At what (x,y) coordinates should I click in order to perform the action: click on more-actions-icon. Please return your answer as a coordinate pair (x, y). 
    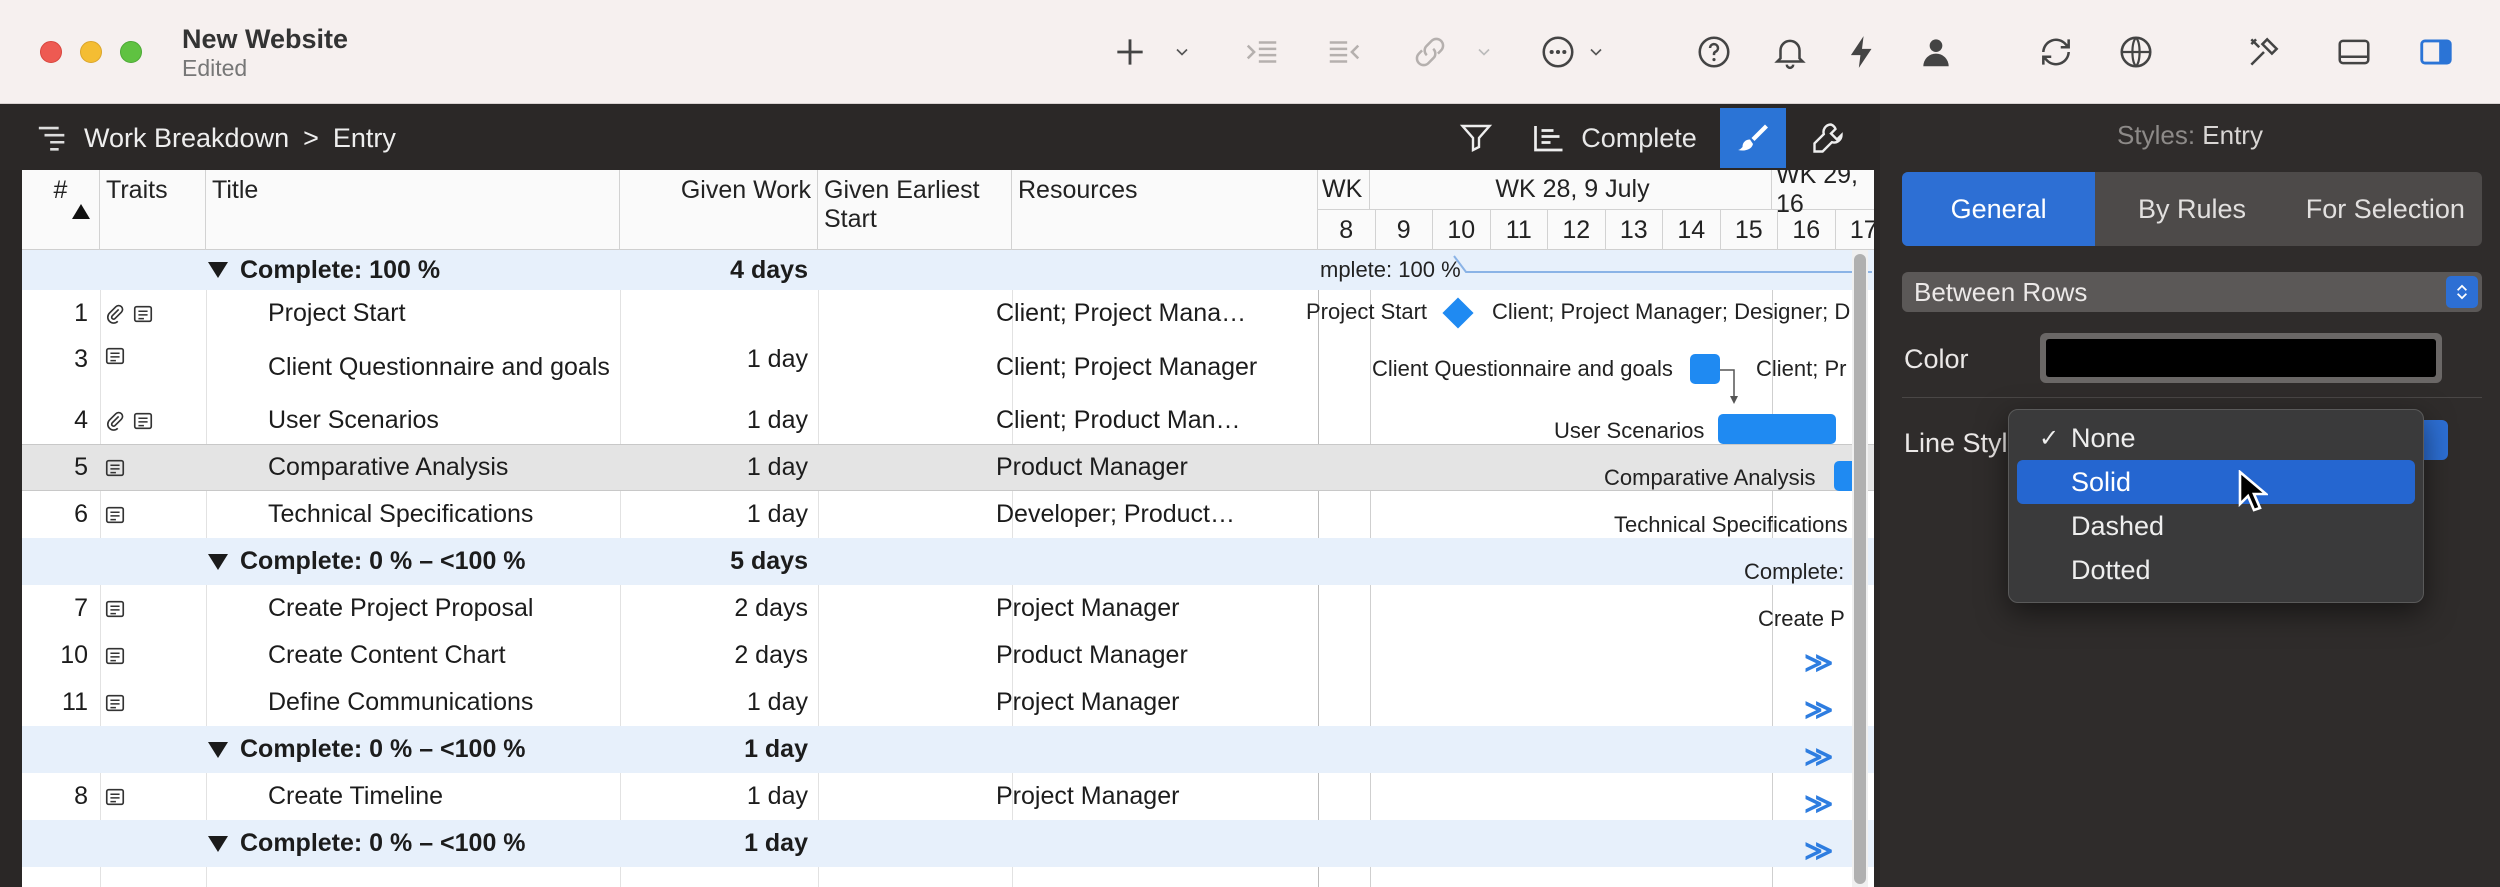
    Looking at the image, I should click on (1558, 52).